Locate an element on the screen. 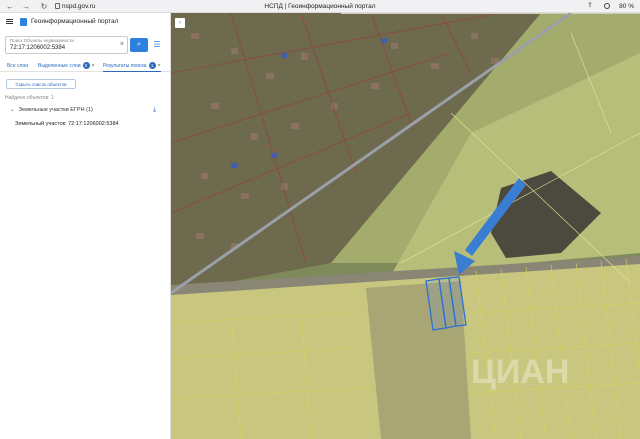 The height and width of the screenshot is (439, 640). search-button: ⌕ is located at coordinates (139, 45).